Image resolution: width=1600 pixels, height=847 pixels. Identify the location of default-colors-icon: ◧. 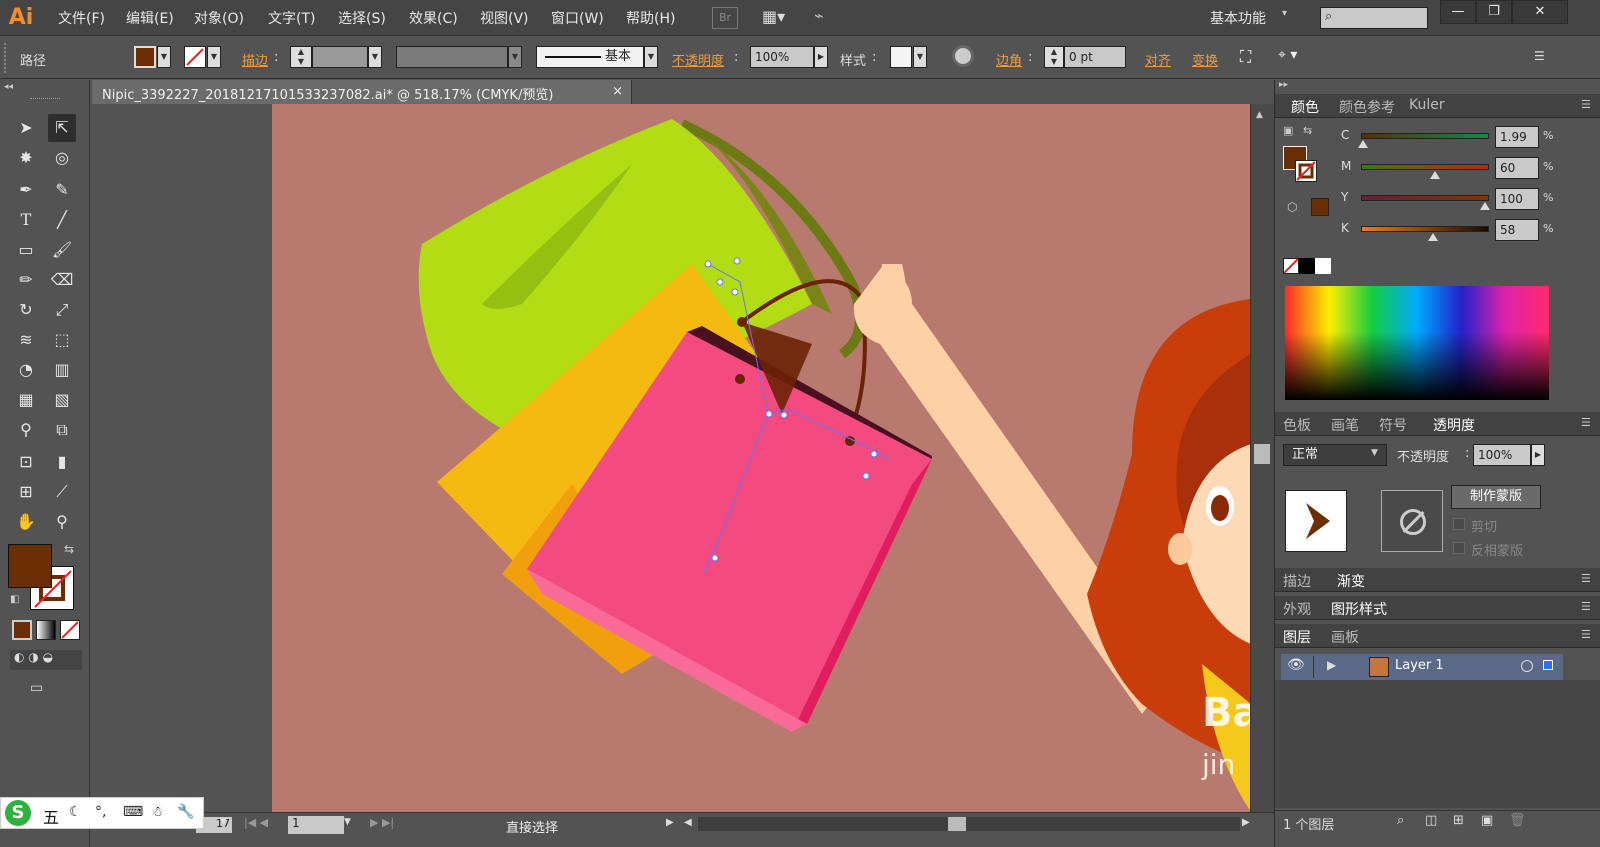
(14, 599).